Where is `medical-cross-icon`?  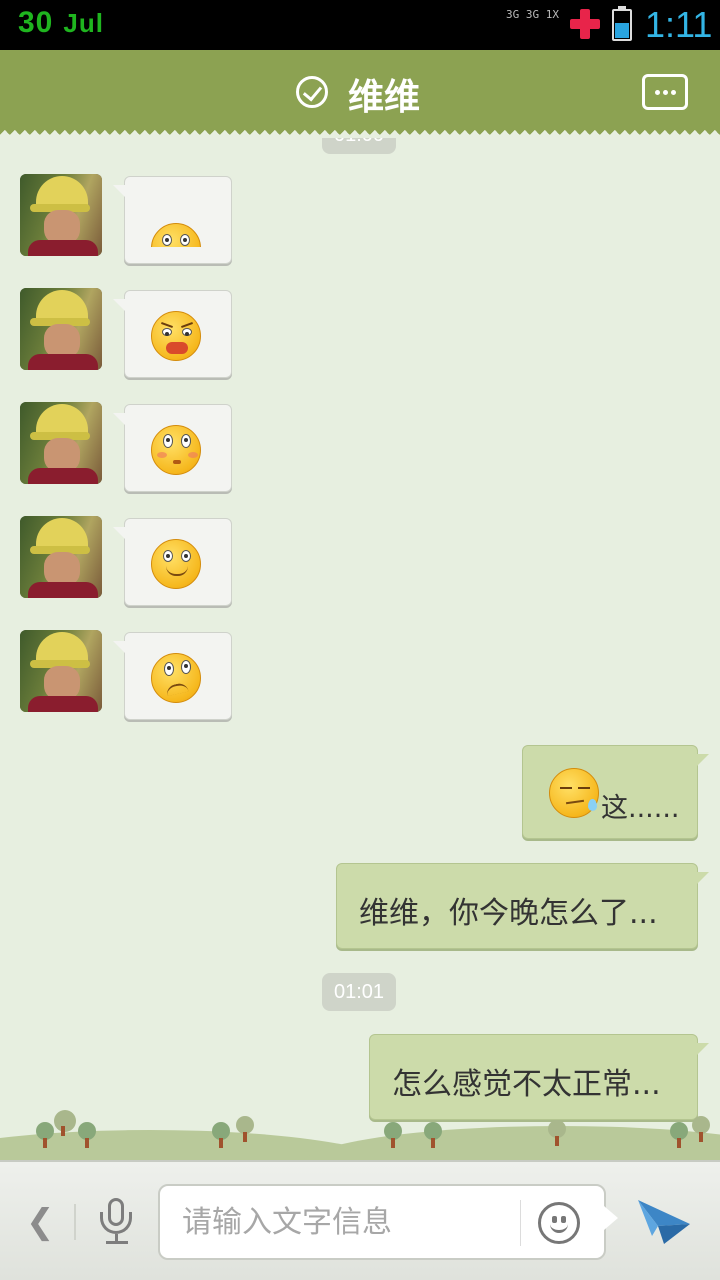
medical-cross-icon is located at coordinates (585, 24).